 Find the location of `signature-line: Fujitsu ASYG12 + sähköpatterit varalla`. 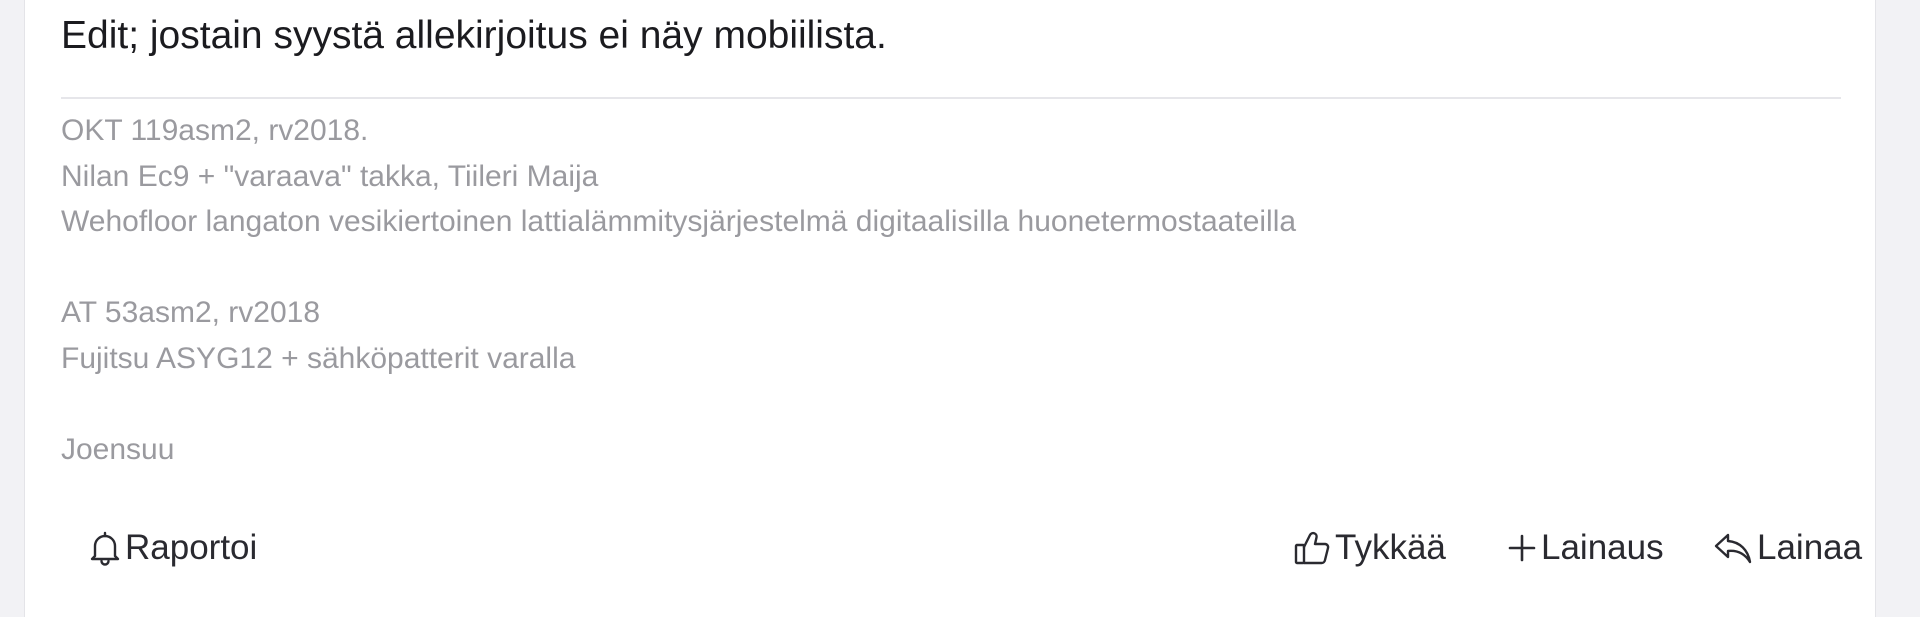

signature-line: Fujitsu ASYG12 + sähköpatterit varalla is located at coordinates (318, 358).